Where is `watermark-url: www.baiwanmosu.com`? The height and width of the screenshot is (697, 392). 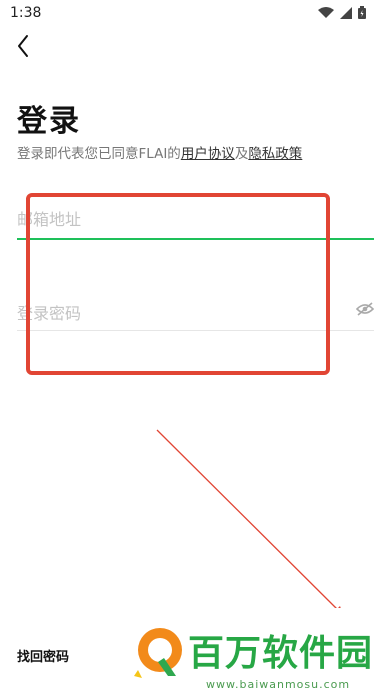 watermark-url: www.baiwanmosu.com is located at coordinates (278, 684).